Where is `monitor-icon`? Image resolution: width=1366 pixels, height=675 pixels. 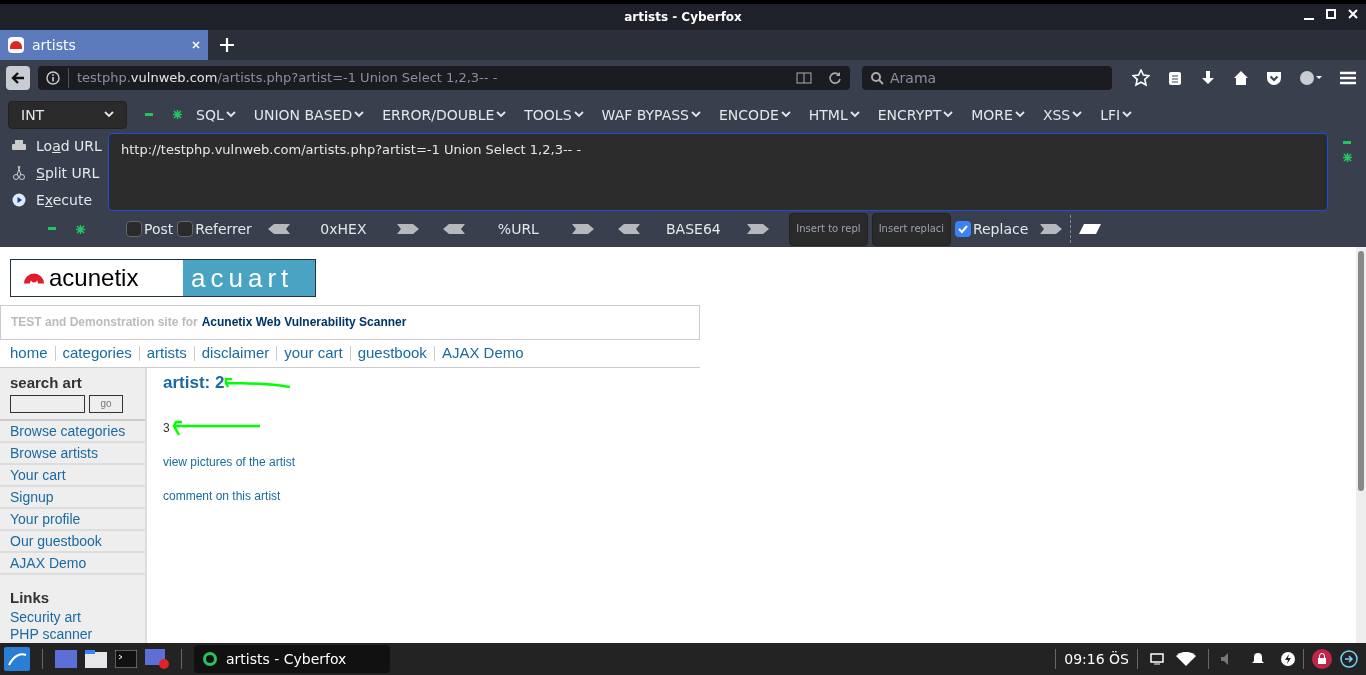
monitor-icon is located at coordinates (1157, 659).